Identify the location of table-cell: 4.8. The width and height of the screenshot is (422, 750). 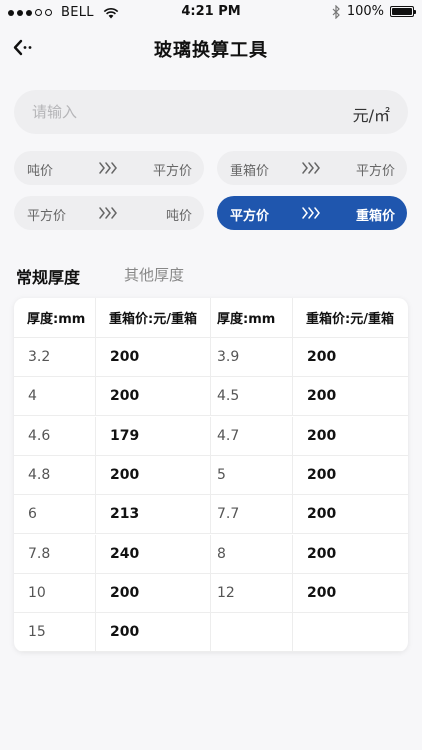
(55, 475).